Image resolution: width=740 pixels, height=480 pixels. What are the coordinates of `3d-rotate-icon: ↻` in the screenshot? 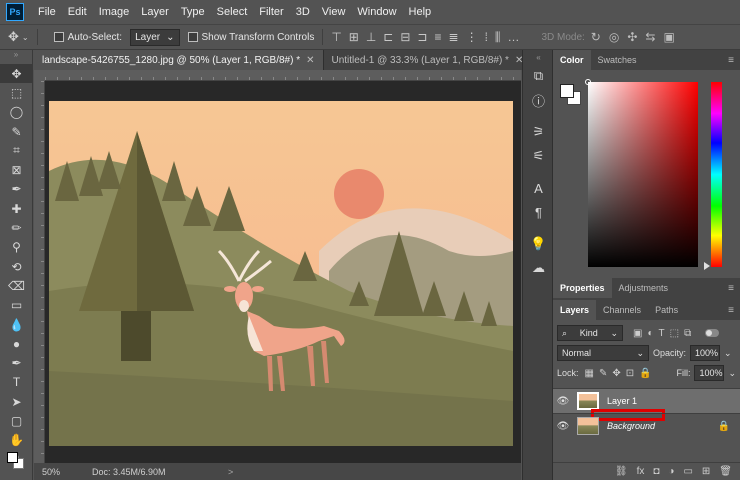 It's located at (596, 37).